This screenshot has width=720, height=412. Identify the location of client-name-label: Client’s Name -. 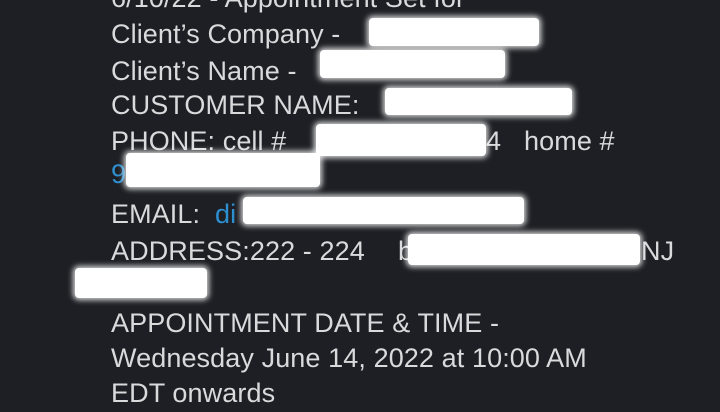
(204, 71).